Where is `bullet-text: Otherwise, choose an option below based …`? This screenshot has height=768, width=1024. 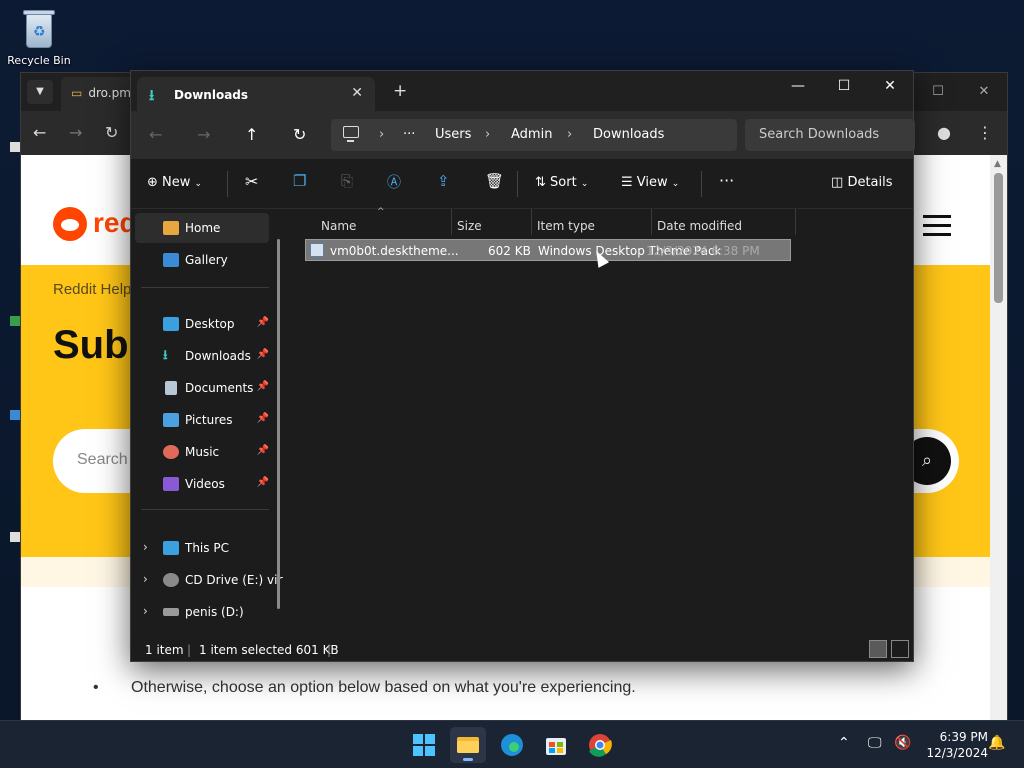
bullet-text: Otherwise, choose an option below based … is located at coordinates (364, 688).